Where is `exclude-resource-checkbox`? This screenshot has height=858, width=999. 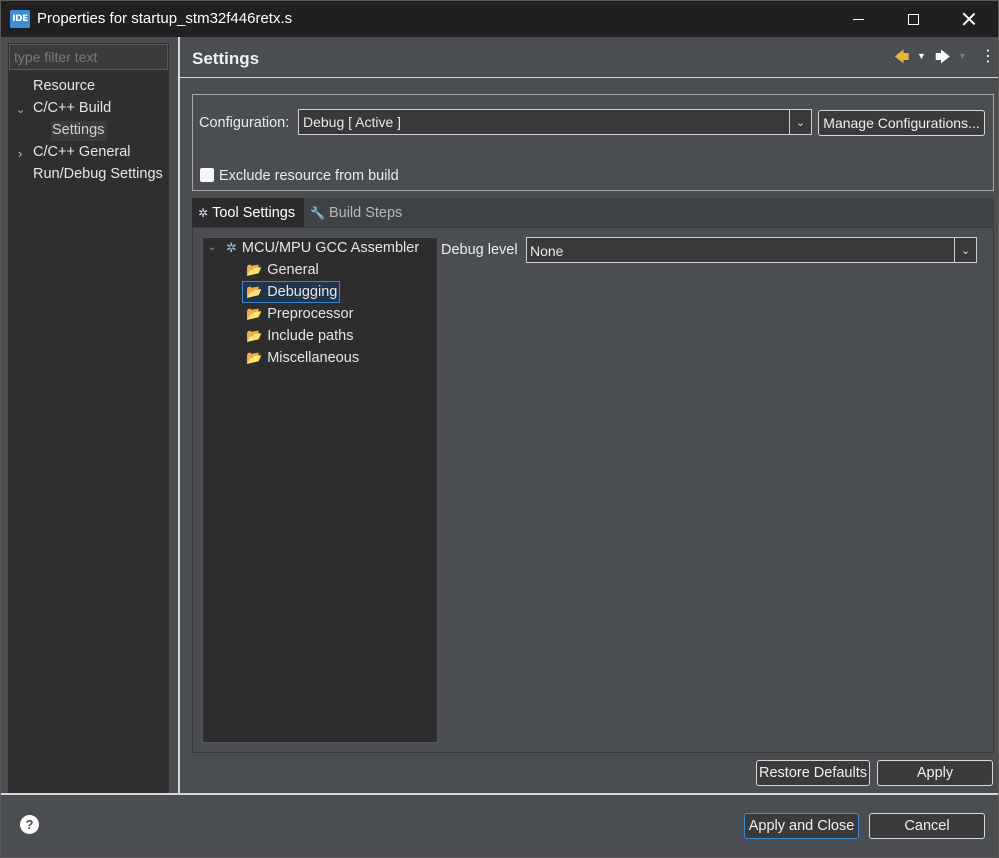
exclude-resource-checkbox is located at coordinates (207, 175).